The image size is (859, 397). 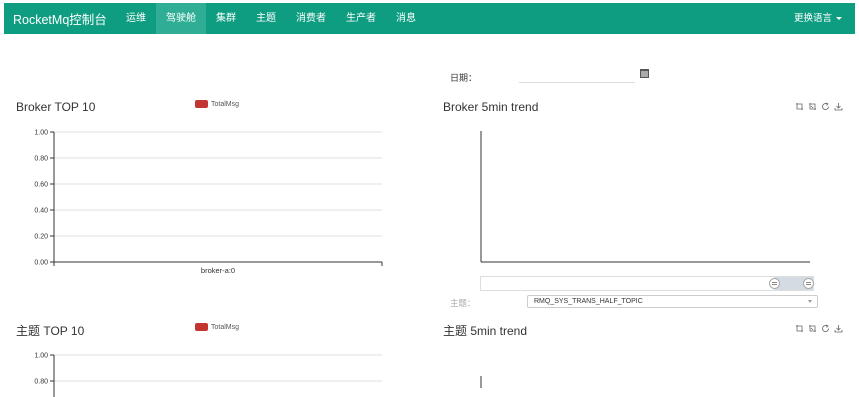 What do you see at coordinates (839, 18) in the screenshot?
I see `caret-down-icon` at bounding box center [839, 18].